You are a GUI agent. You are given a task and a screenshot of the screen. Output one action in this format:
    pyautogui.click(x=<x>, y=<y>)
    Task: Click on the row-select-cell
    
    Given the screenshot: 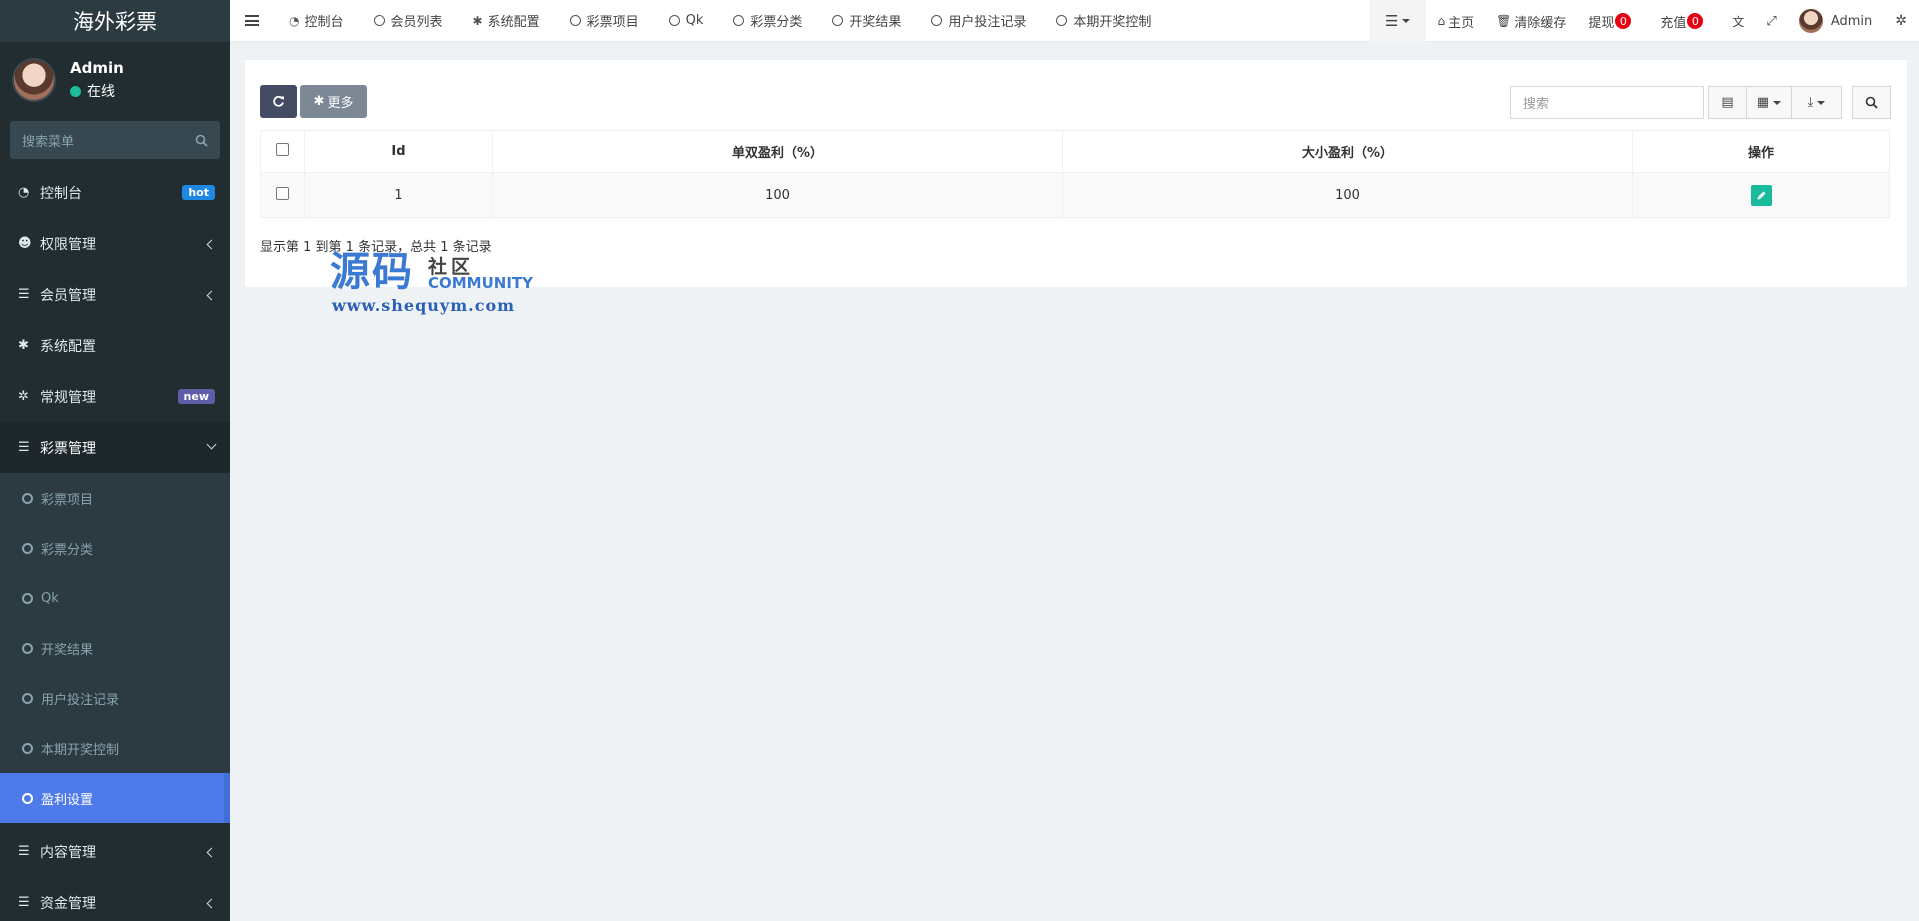 What is the action you would take?
    pyautogui.click(x=282, y=195)
    